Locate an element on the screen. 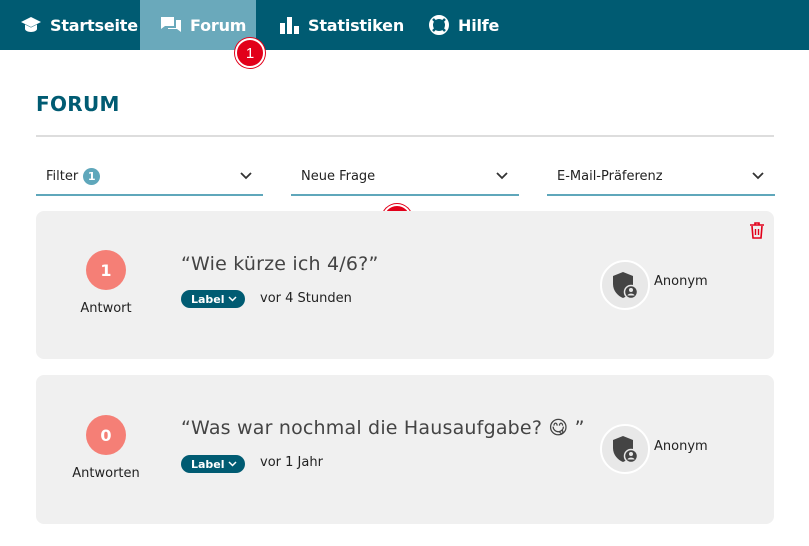 The height and width of the screenshot is (546, 809). divider is located at coordinates (405, 136).